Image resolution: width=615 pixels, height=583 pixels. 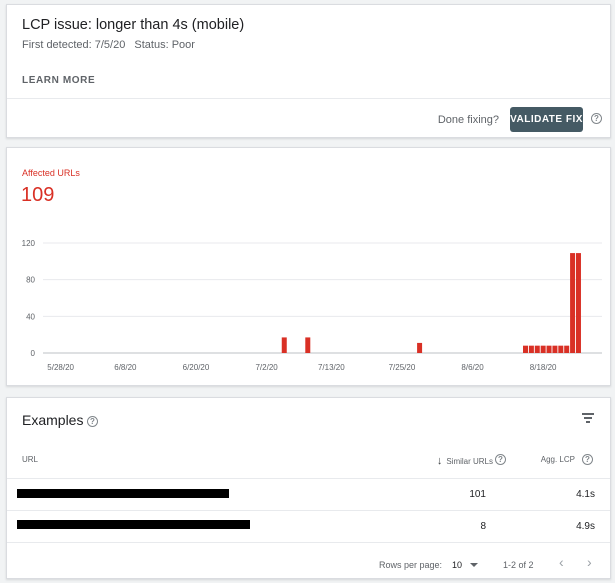 What do you see at coordinates (33, 353) in the screenshot?
I see `y-tick-label: 0` at bounding box center [33, 353].